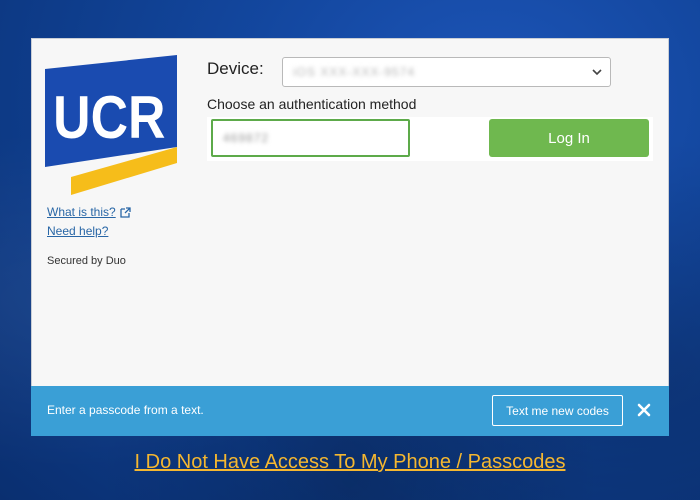  Describe the element at coordinates (597, 72) in the screenshot. I see `chevron-down-icon` at that location.